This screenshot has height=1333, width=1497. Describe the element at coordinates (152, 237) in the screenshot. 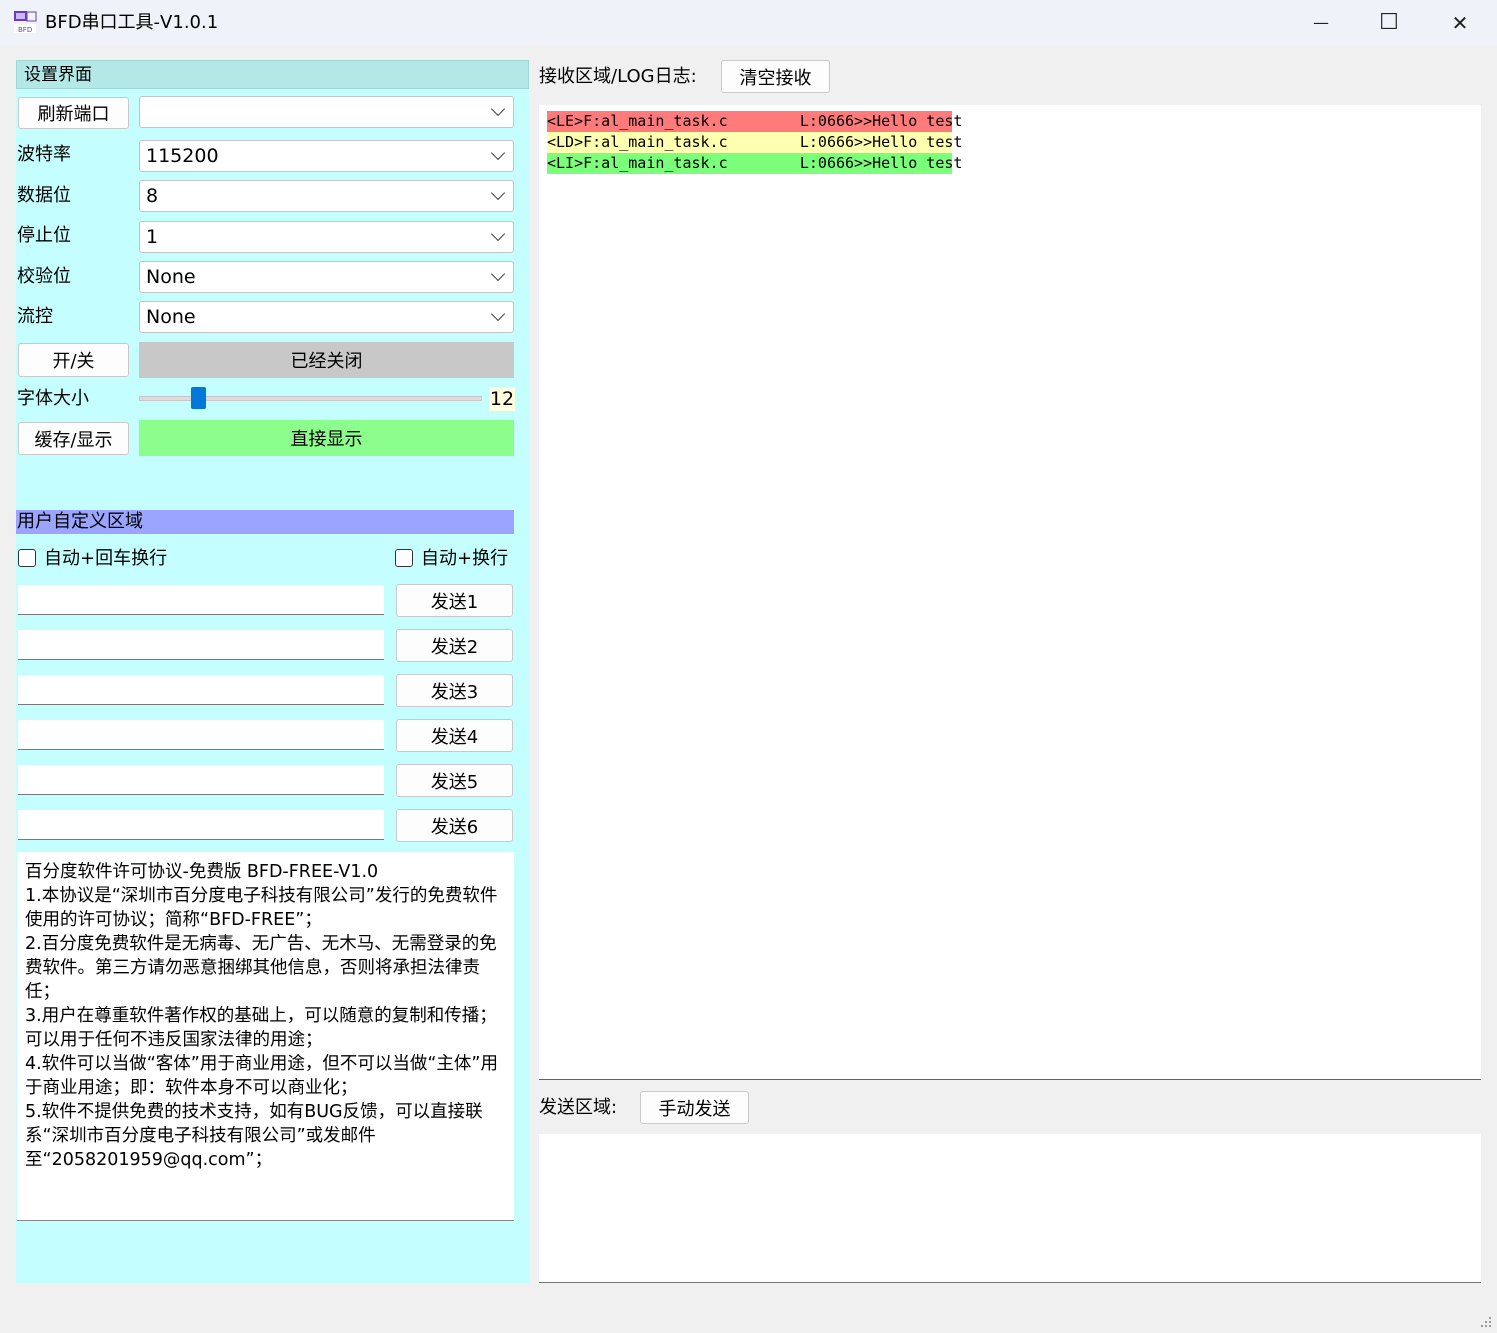

I see `stop-bits-value: 1` at that location.